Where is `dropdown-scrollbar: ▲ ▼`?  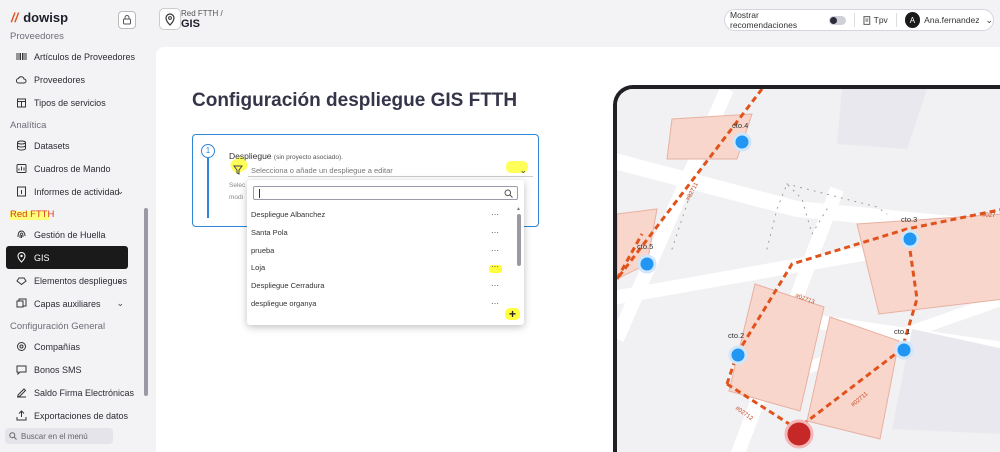
dropdown-scrollbar: ▲ ▼ is located at coordinates (518, 262).